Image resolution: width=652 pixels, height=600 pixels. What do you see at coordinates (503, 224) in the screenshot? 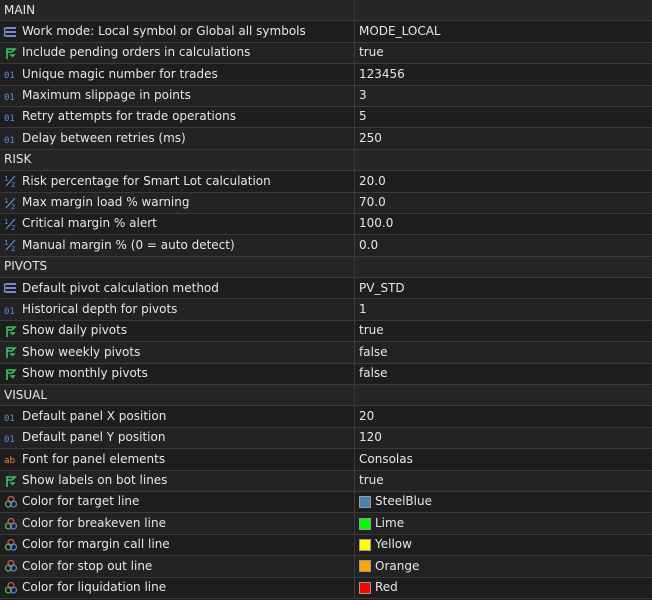
I see `property-value-cell: 100.0` at bounding box center [503, 224].